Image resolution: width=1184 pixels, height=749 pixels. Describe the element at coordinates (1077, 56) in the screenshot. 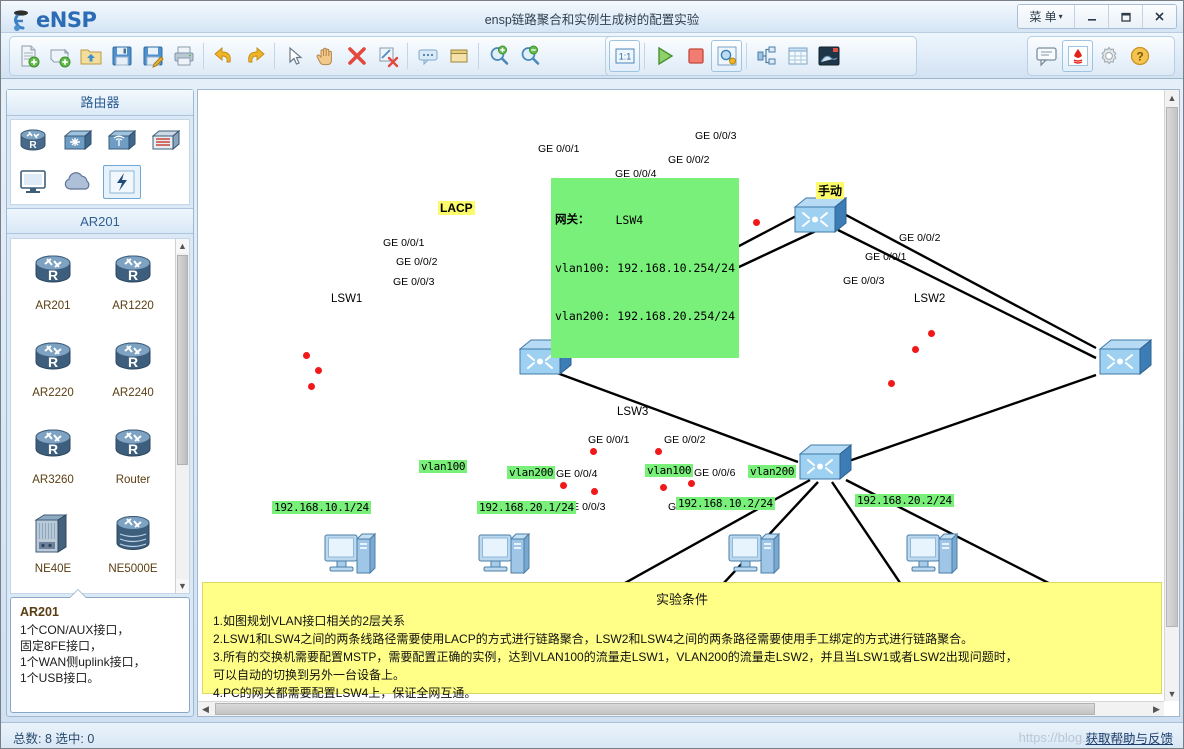

I see `huawei-icon` at that location.